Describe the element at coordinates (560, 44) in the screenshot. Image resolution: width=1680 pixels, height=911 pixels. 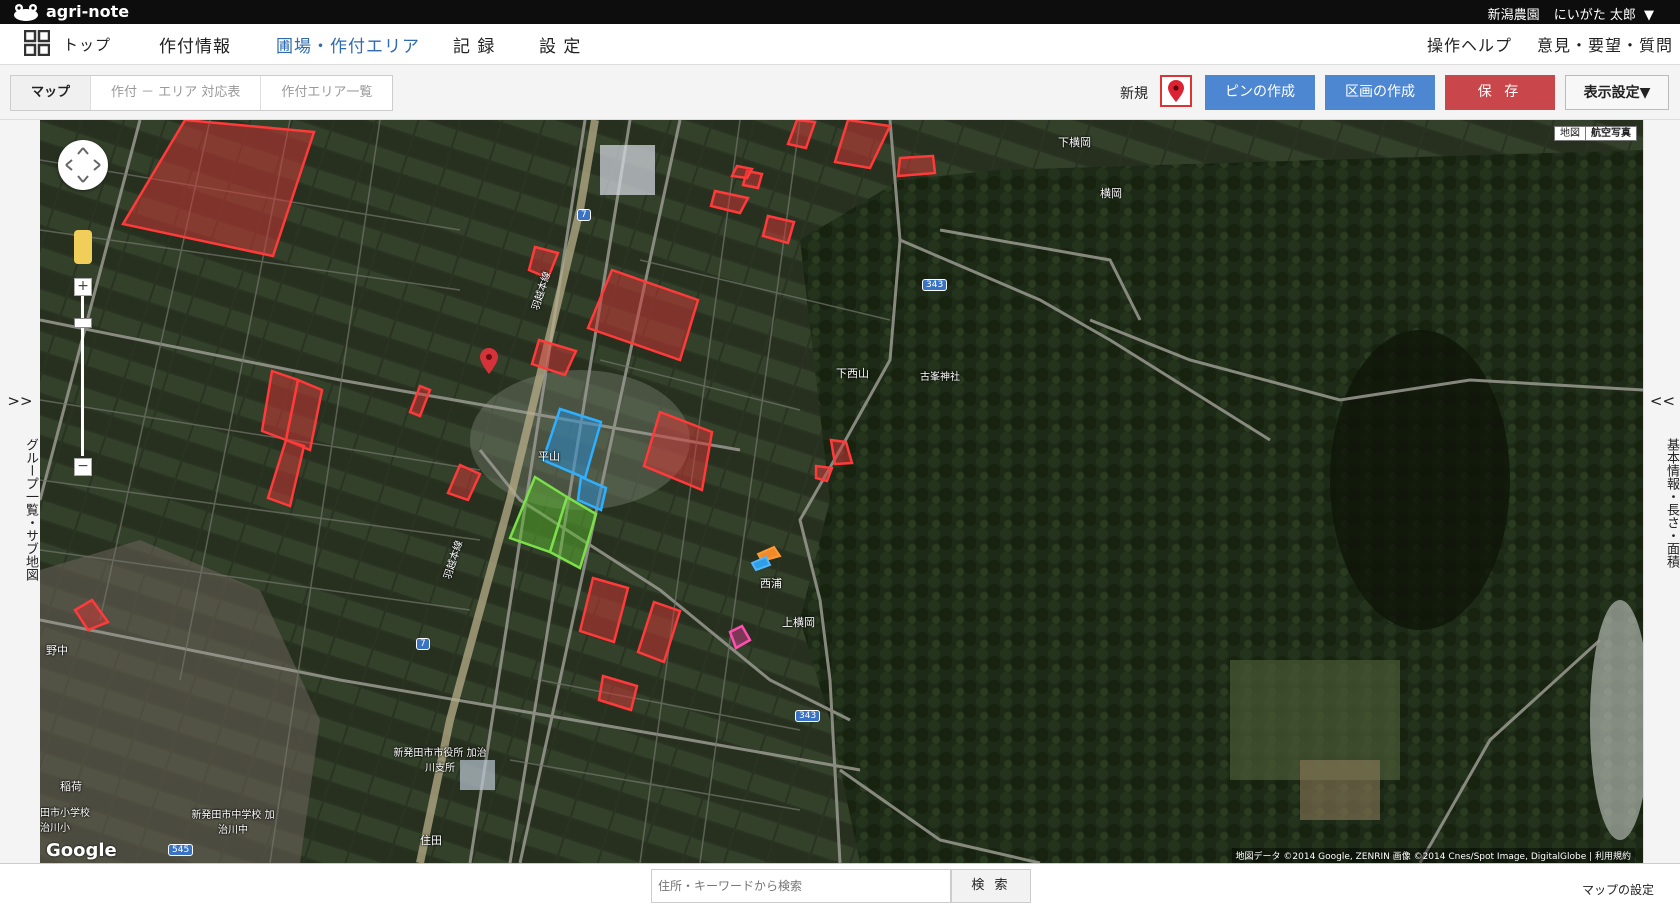
I see `nav-settings: 設 定` at that location.